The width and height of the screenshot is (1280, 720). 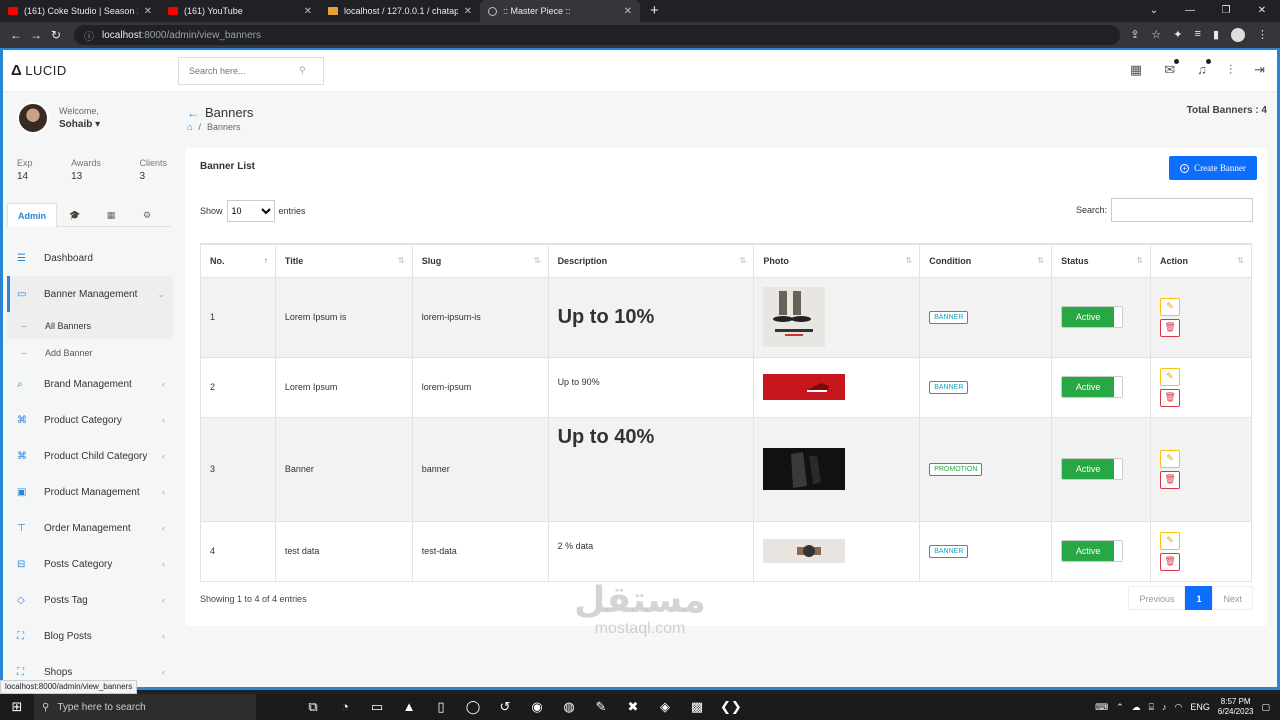 What do you see at coordinates (1213, 168) in the screenshot?
I see `create-banner-button: + Create Banner` at bounding box center [1213, 168].